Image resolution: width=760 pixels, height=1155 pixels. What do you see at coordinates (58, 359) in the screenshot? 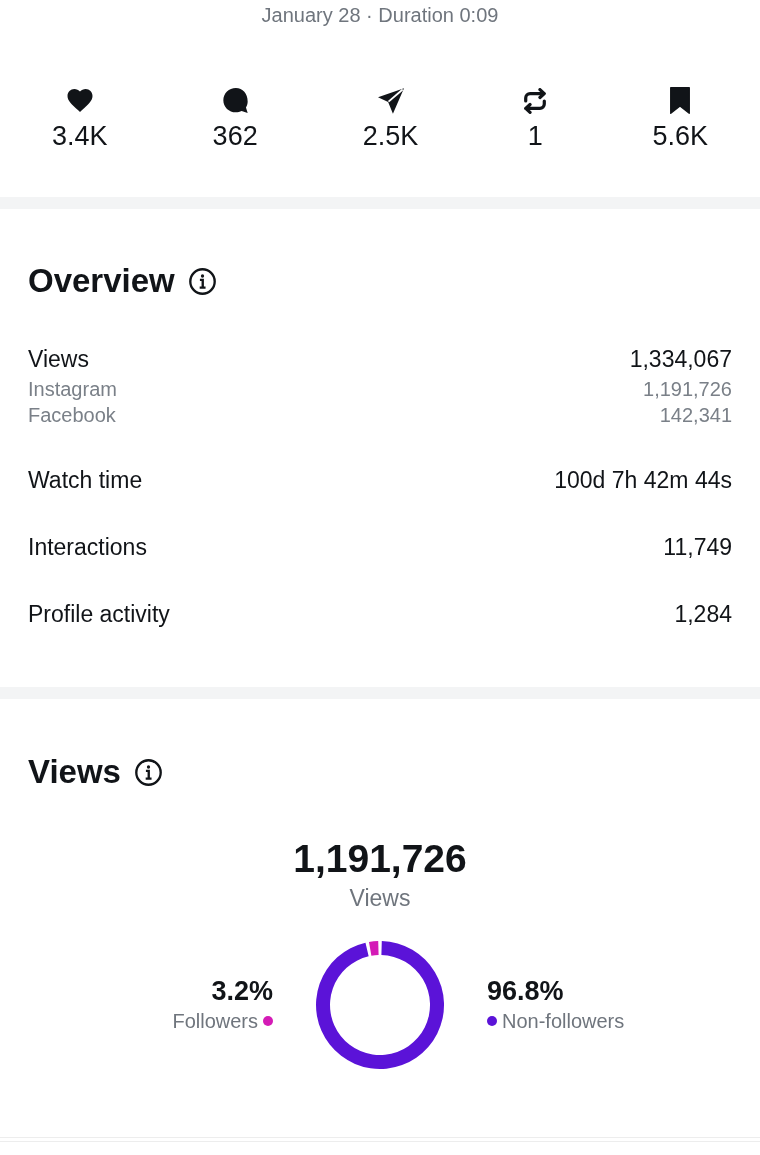
I see `metric-label: Views` at bounding box center [58, 359].